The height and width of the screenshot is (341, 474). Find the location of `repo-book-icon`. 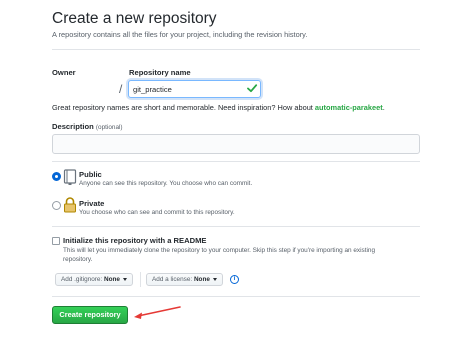

repo-book-icon is located at coordinates (70, 177).